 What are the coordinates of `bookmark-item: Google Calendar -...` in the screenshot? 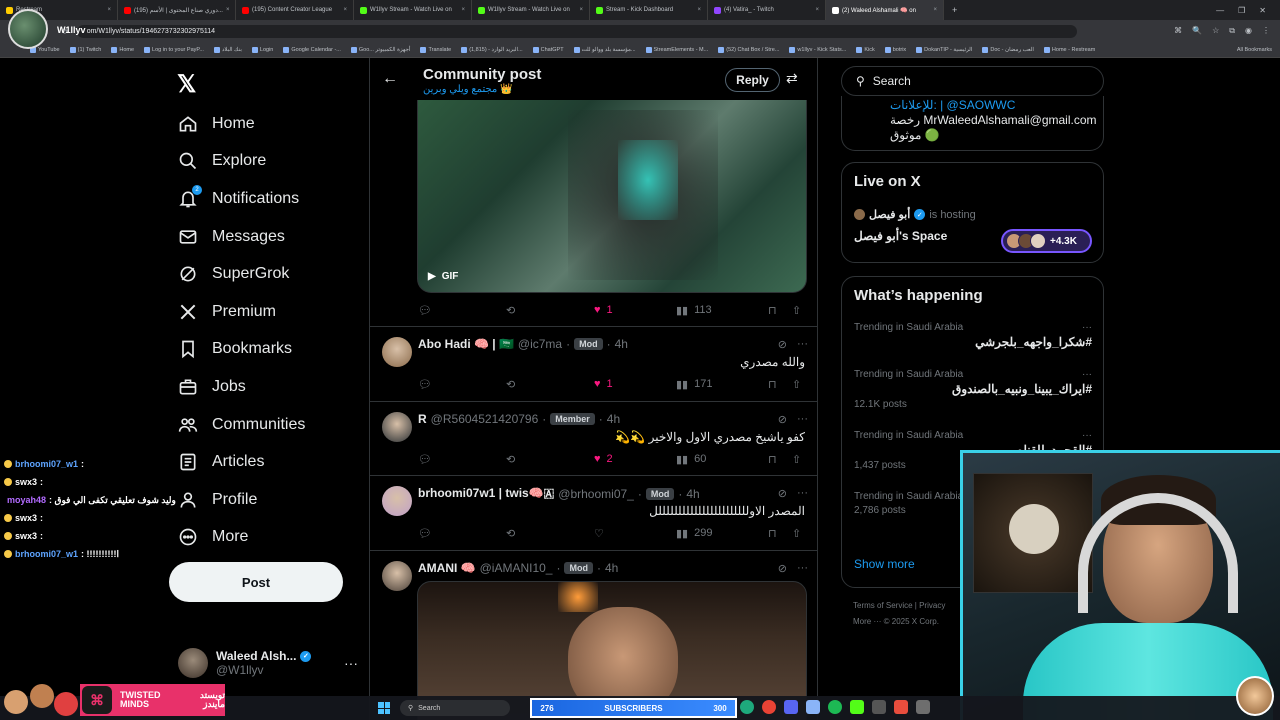 It's located at (312, 50).